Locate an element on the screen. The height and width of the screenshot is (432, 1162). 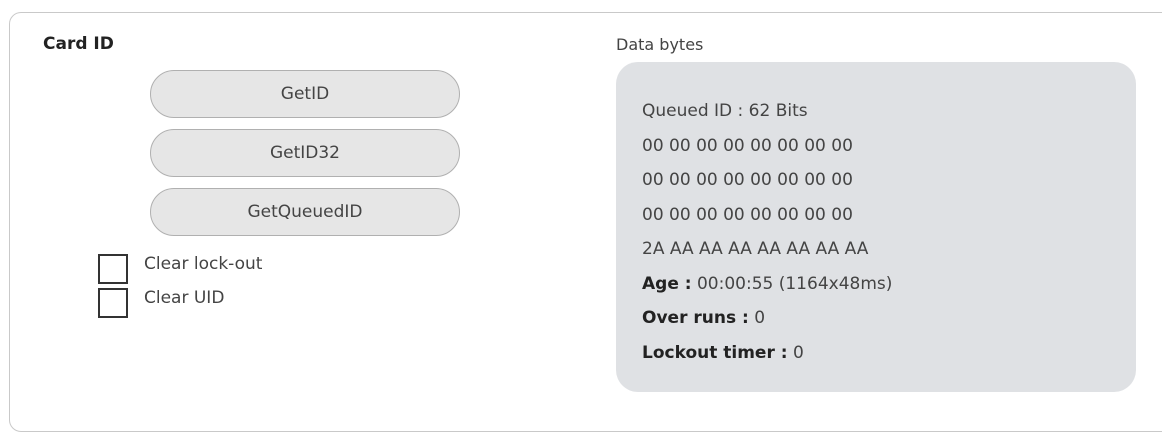
clear-uid-option: Clear UID is located at coordinates (161, 303).